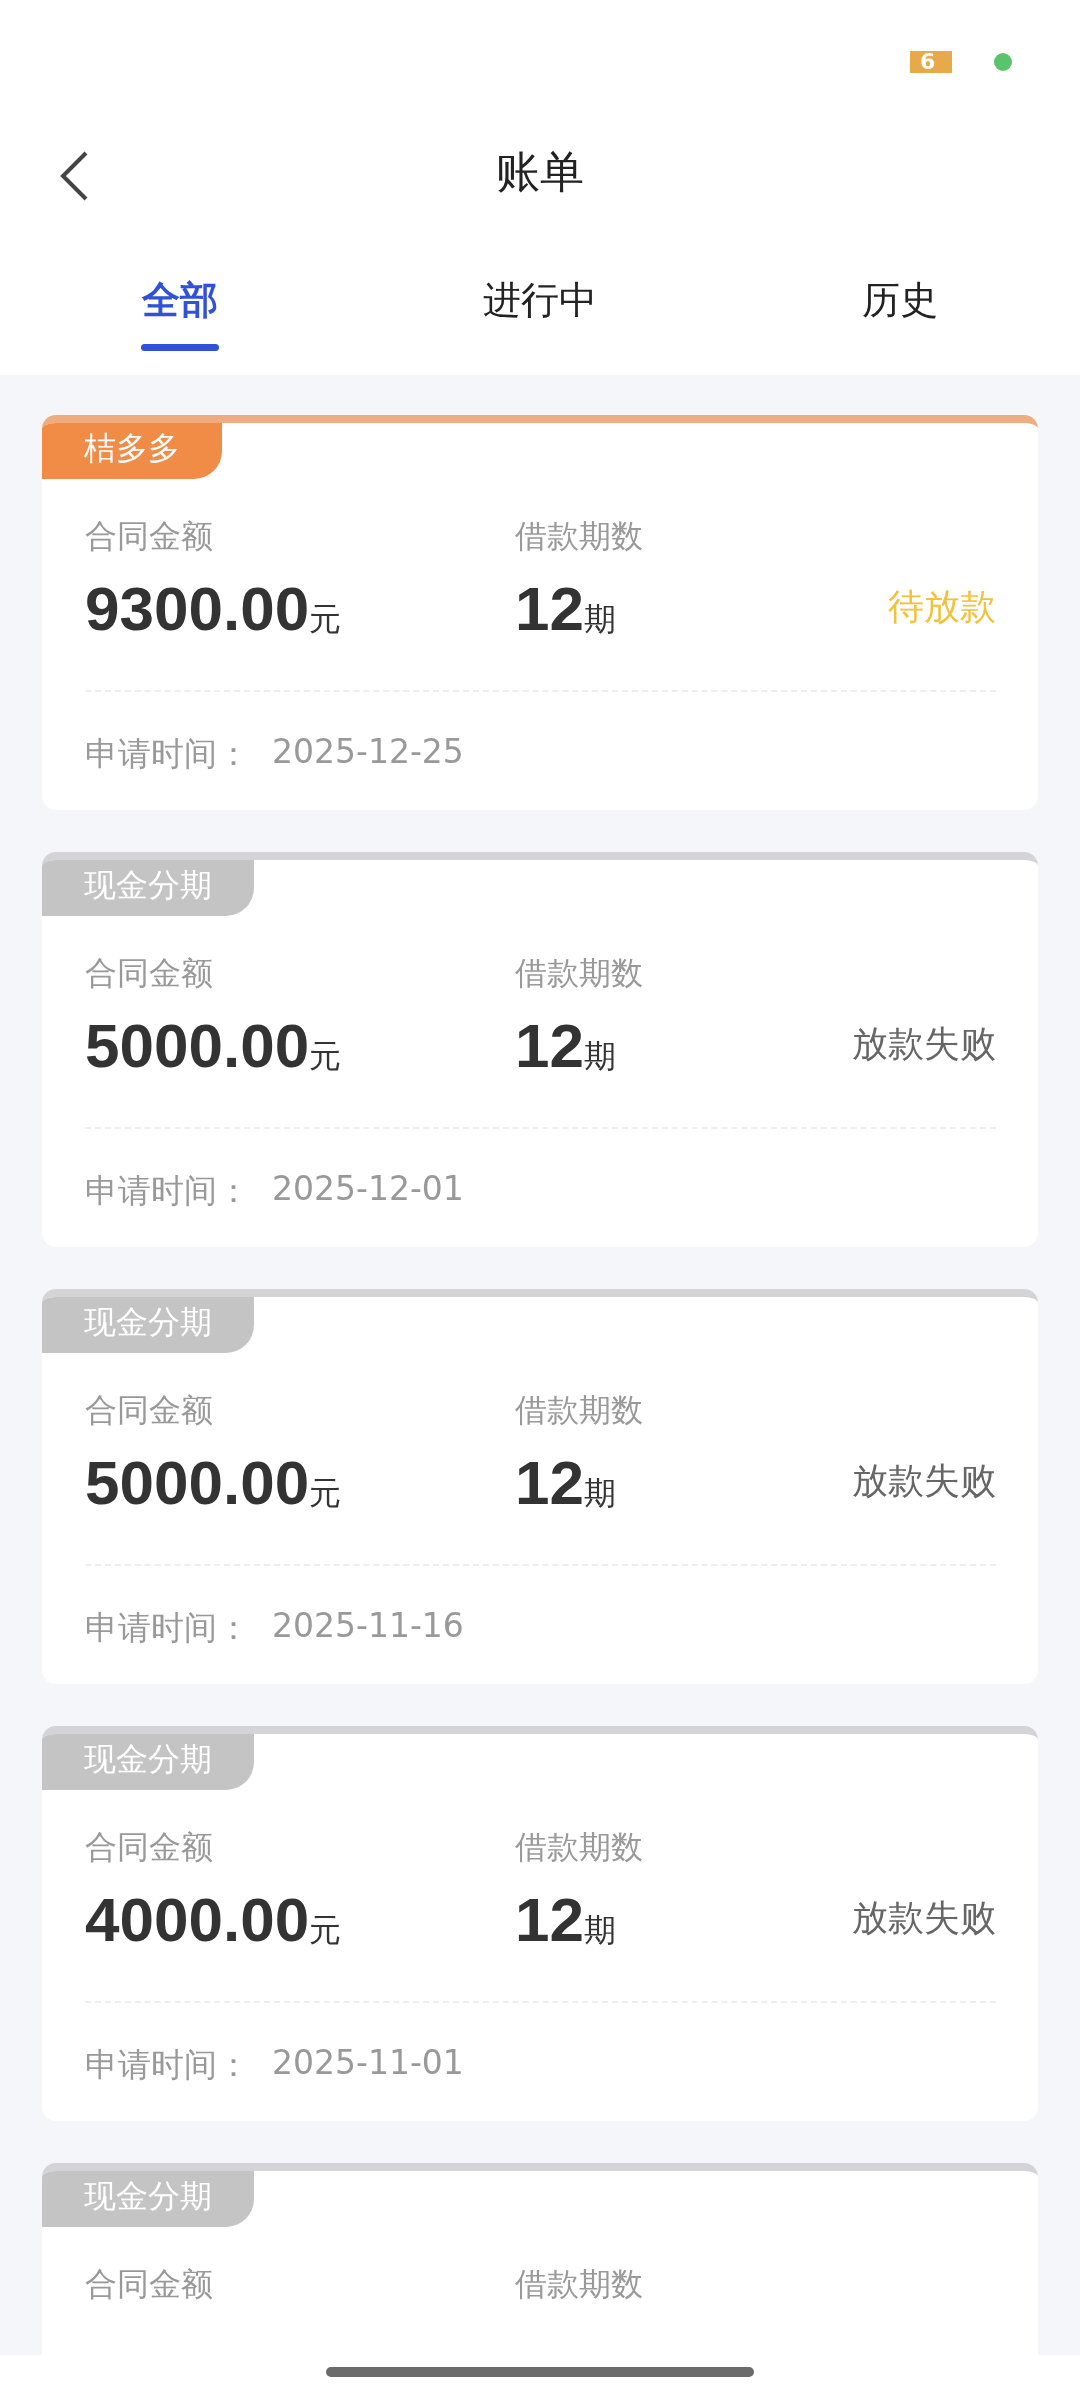 The width and height of the screenshot is (1080, 2400). Describe the element at coordinates (214, 1919) in the screenshot. I see `amount-value: 4000.00元` at that location.